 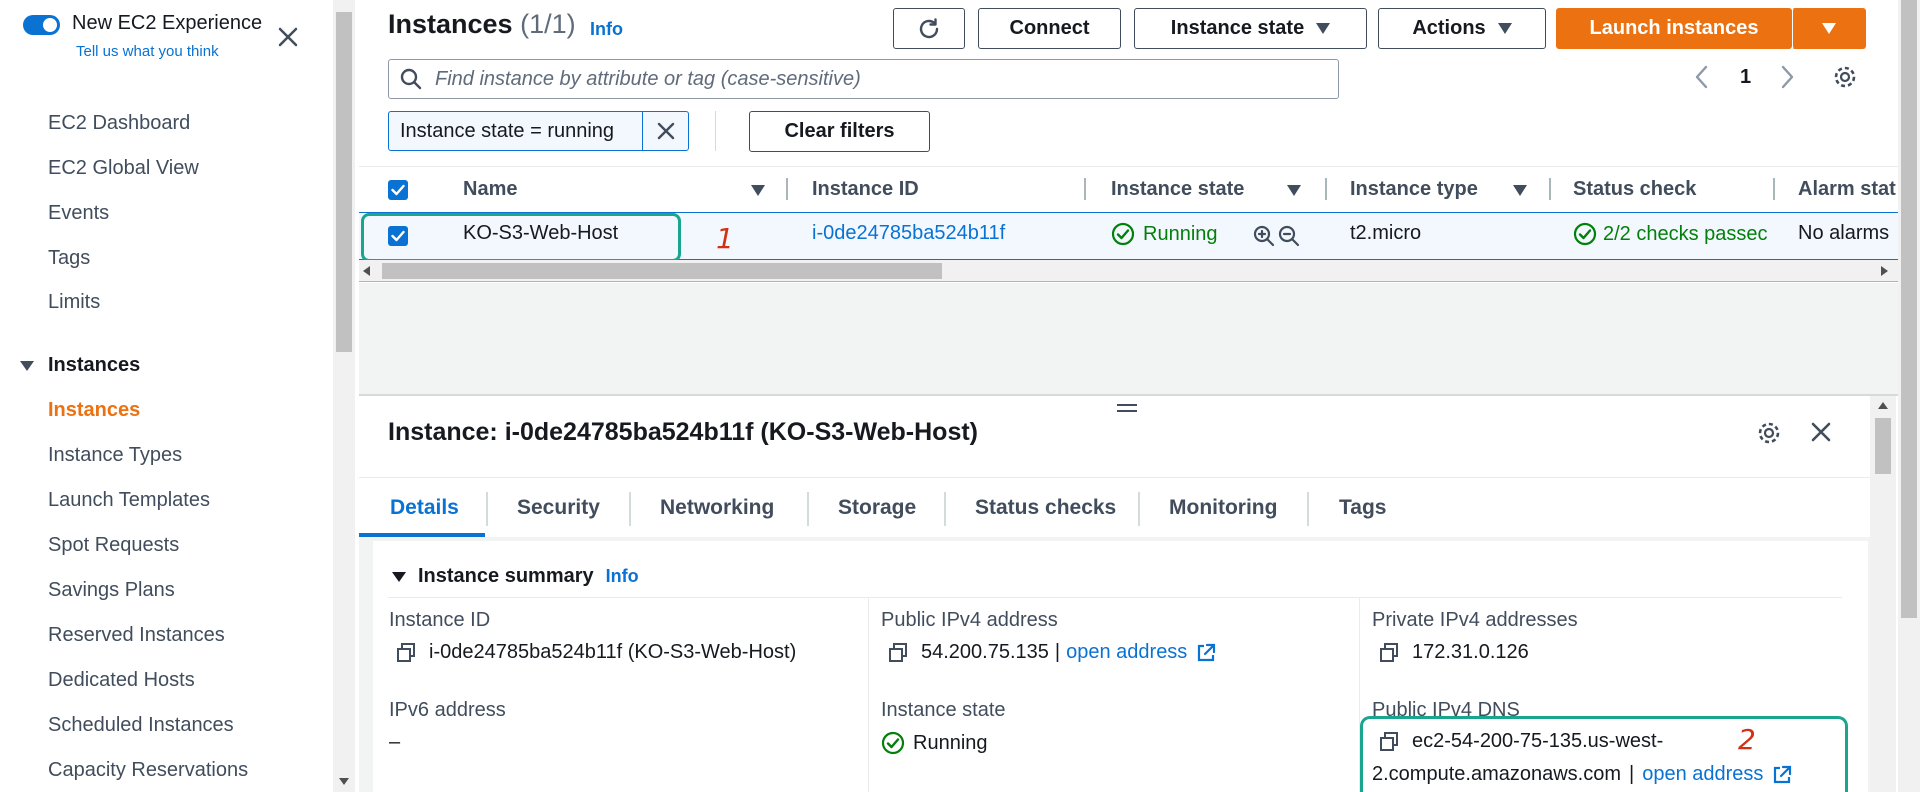 What do you see at coordinates (121, 680) in the screenshot?
I see `nav-dedicated-hosts: Dedicated Hosts` at bounding box center [121, 680].